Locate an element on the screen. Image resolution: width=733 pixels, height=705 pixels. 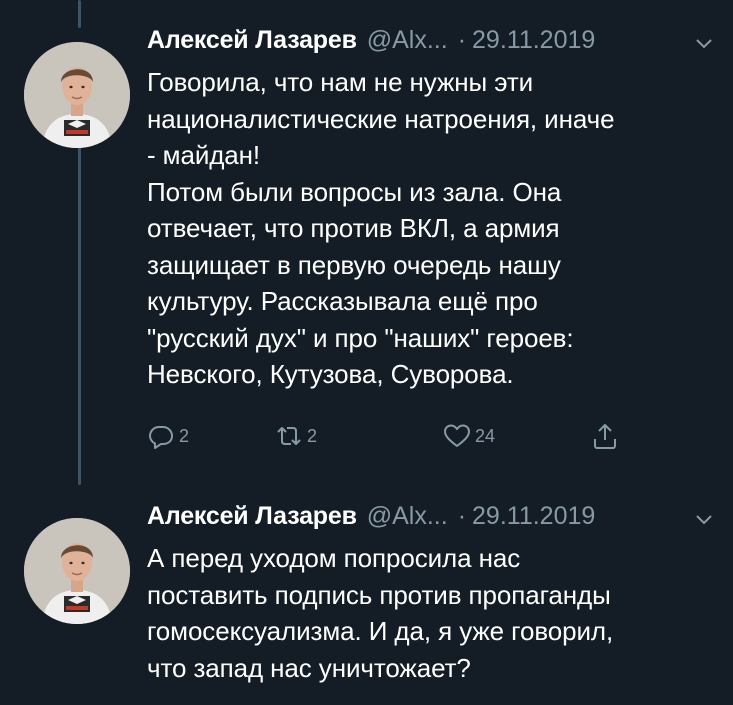
tweet-text-line: - майдан! is located at coordinates (204, 155).